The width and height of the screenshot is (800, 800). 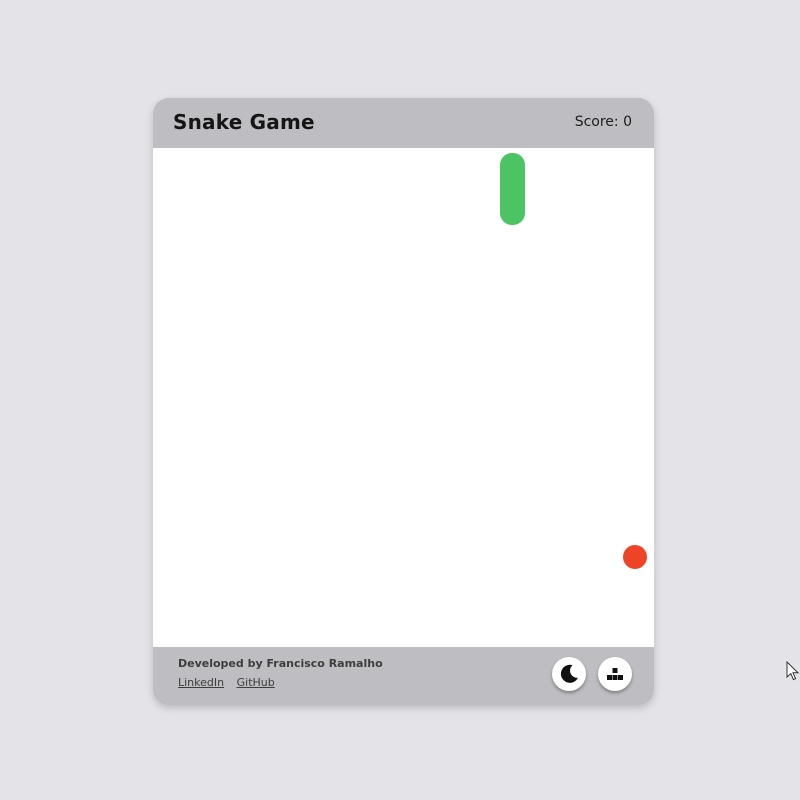 I want to click on theme-toggle-button, so click(x=569, y=674).